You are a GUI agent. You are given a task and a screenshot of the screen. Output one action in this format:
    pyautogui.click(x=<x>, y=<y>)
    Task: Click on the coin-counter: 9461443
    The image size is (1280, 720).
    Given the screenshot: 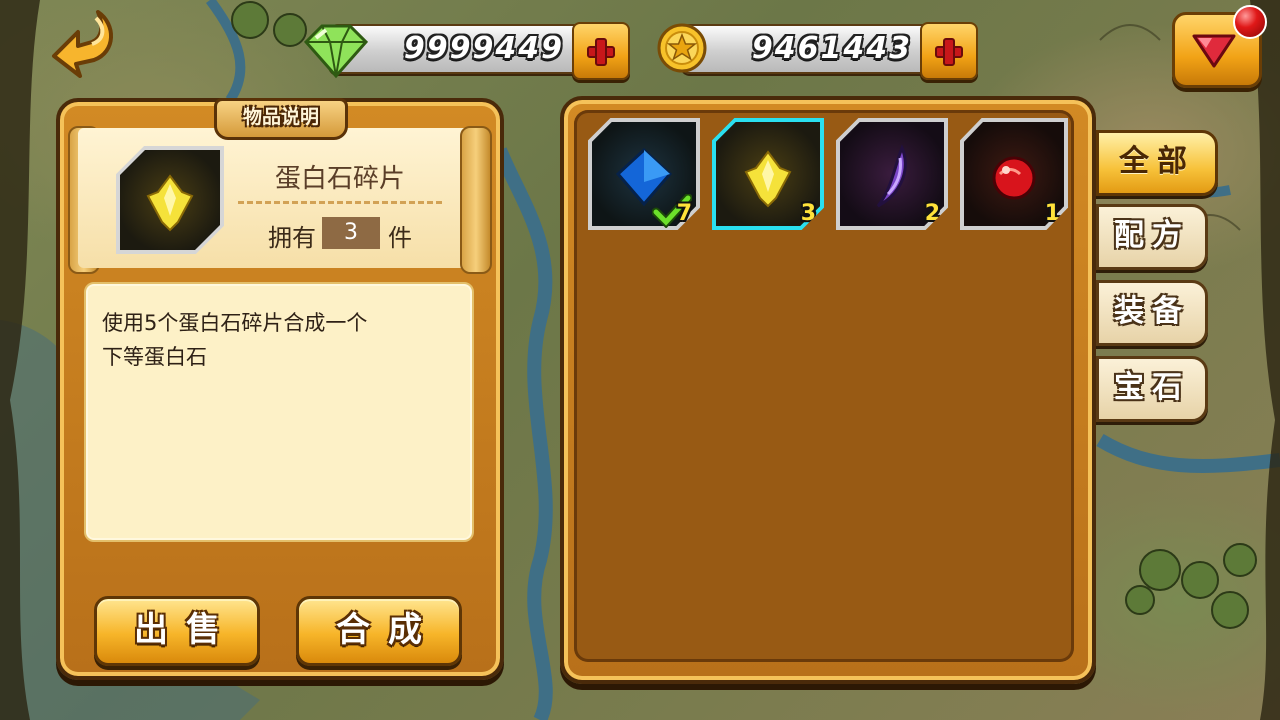 What is the action you would take?
    pyautogui.click(x=829, y=51)
    